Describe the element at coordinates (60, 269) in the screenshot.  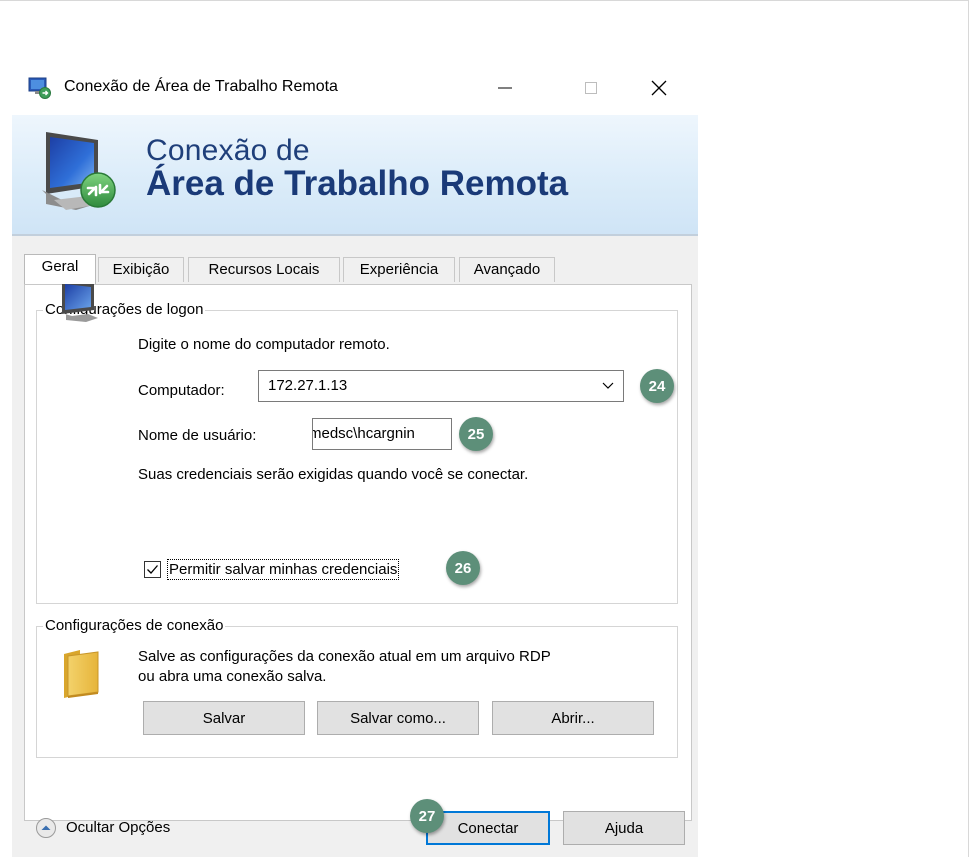
I see `tab-geral: Geral` at that location.